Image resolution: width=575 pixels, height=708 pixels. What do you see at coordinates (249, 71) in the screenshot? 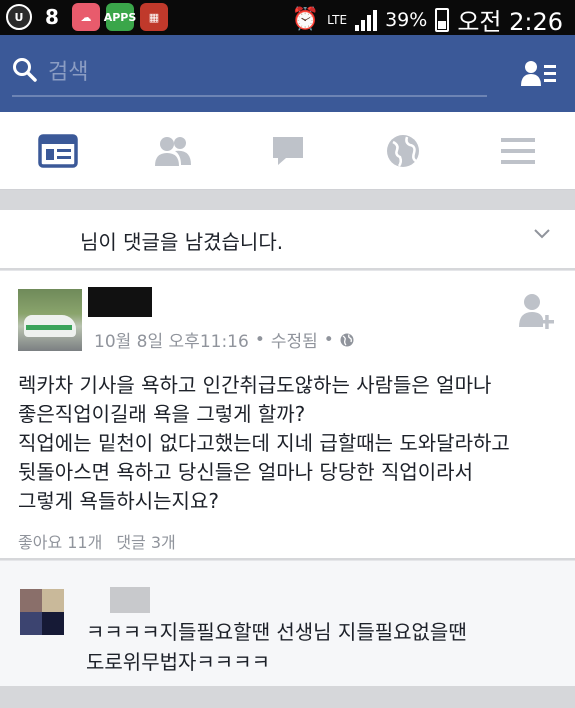
I see `search-input: 검색` at bounding box center [249, 71].